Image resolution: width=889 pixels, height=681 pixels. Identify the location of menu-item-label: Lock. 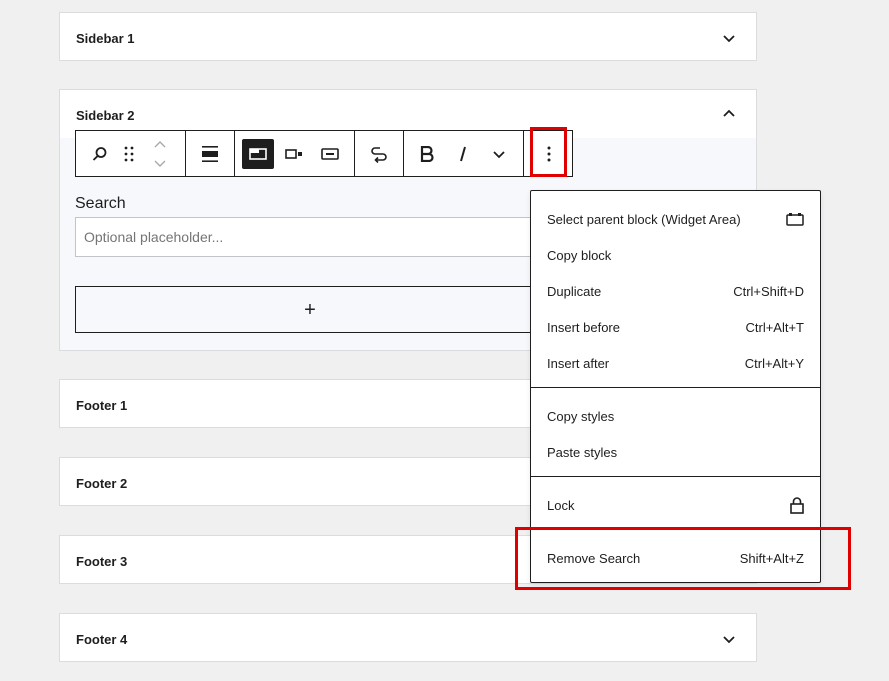
(561, 505).